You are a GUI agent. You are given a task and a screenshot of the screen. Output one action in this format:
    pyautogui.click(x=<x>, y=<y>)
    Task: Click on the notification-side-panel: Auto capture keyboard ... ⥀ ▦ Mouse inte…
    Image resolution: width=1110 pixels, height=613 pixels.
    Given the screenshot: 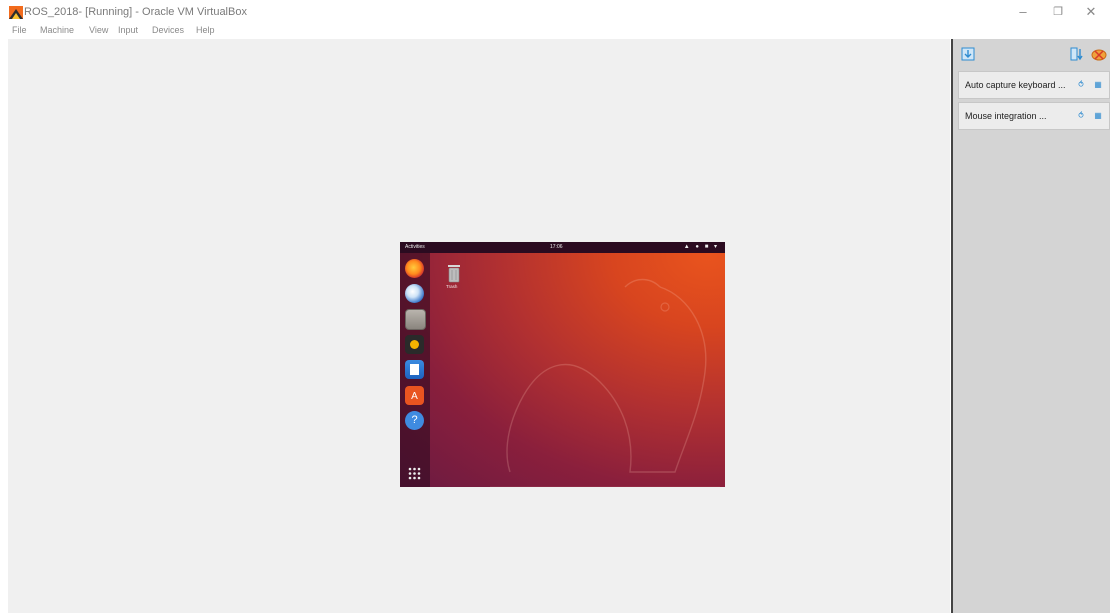 What is the action you would take?
    pyautogui.click(x=1030, y=326)
    